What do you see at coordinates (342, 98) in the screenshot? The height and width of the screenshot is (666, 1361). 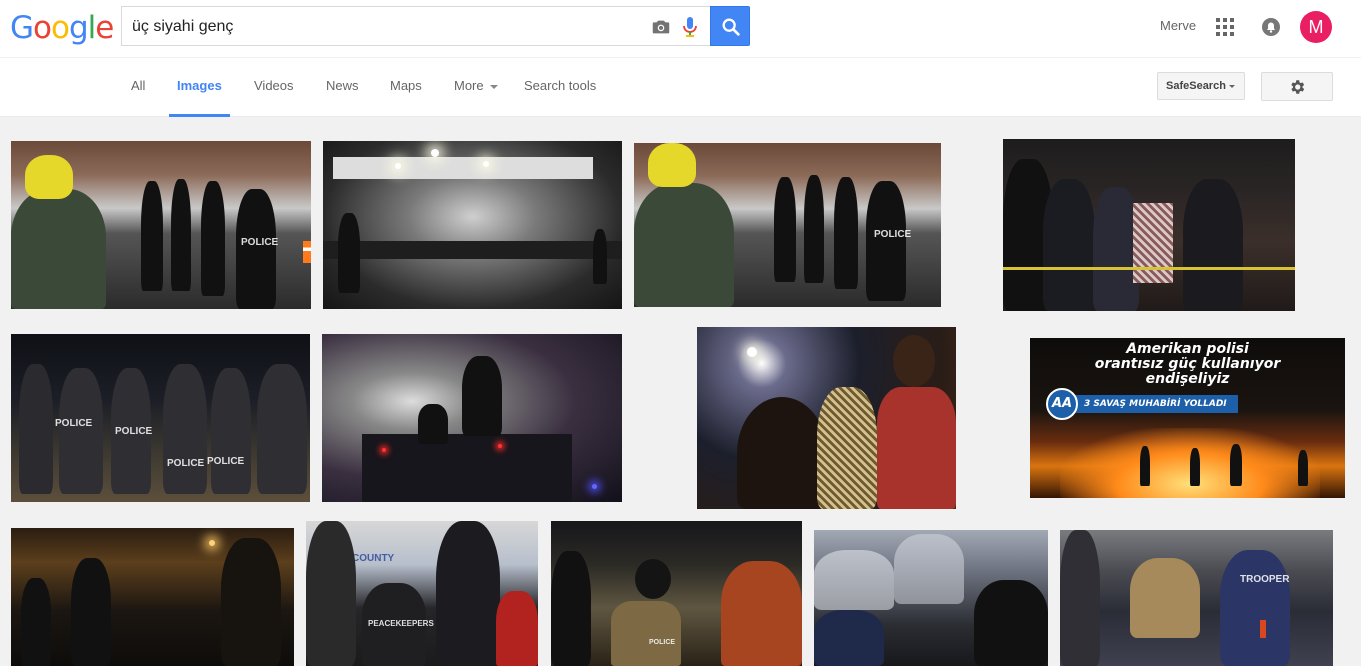 I see `tab-news: News` at bounding box center [342, 98].